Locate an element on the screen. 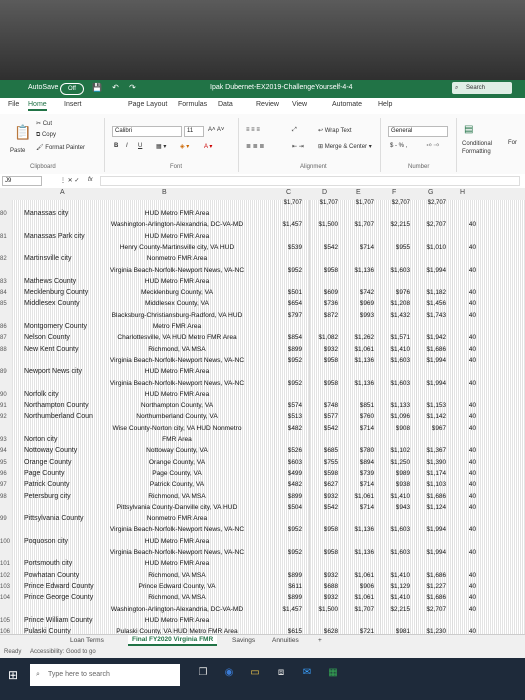 This screenshot has height=700, width=525. cell-city: Page County is located at coordinates (44, 473).